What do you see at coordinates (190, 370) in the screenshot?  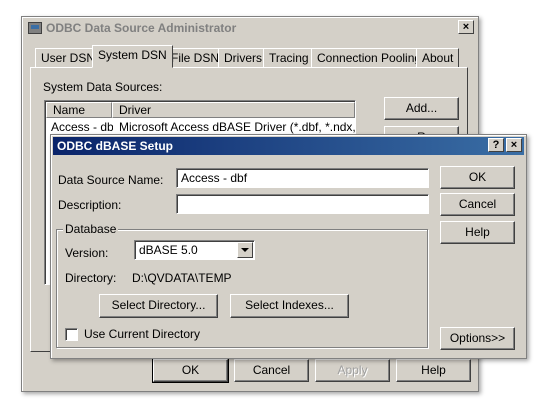 I see `admin-ok-button: OK` at bounding box center [190, 370].